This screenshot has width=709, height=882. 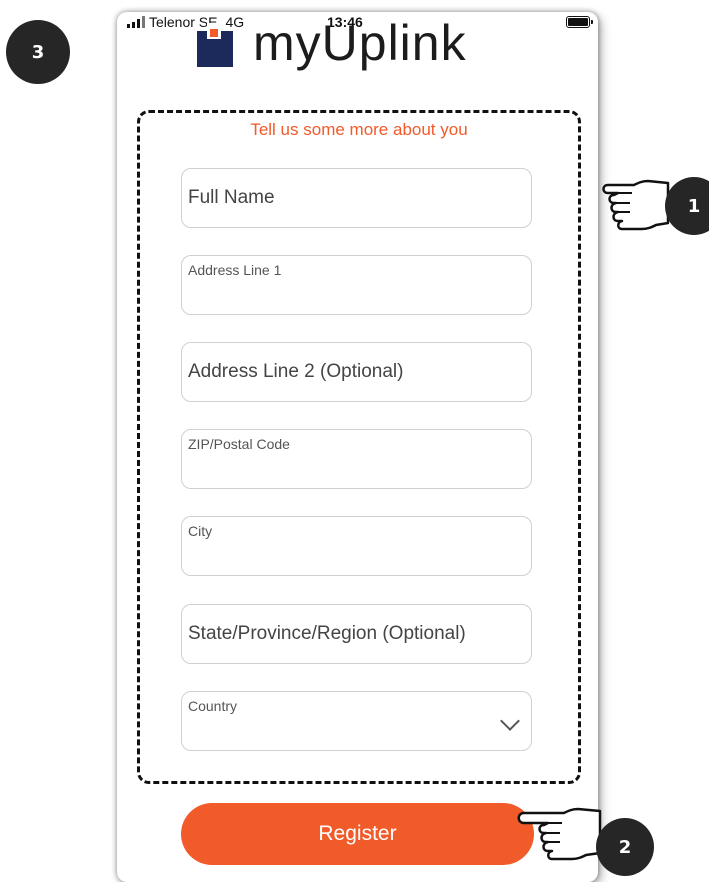 I want to click on full-name-field: Full Name, so click(x=356, y=198).